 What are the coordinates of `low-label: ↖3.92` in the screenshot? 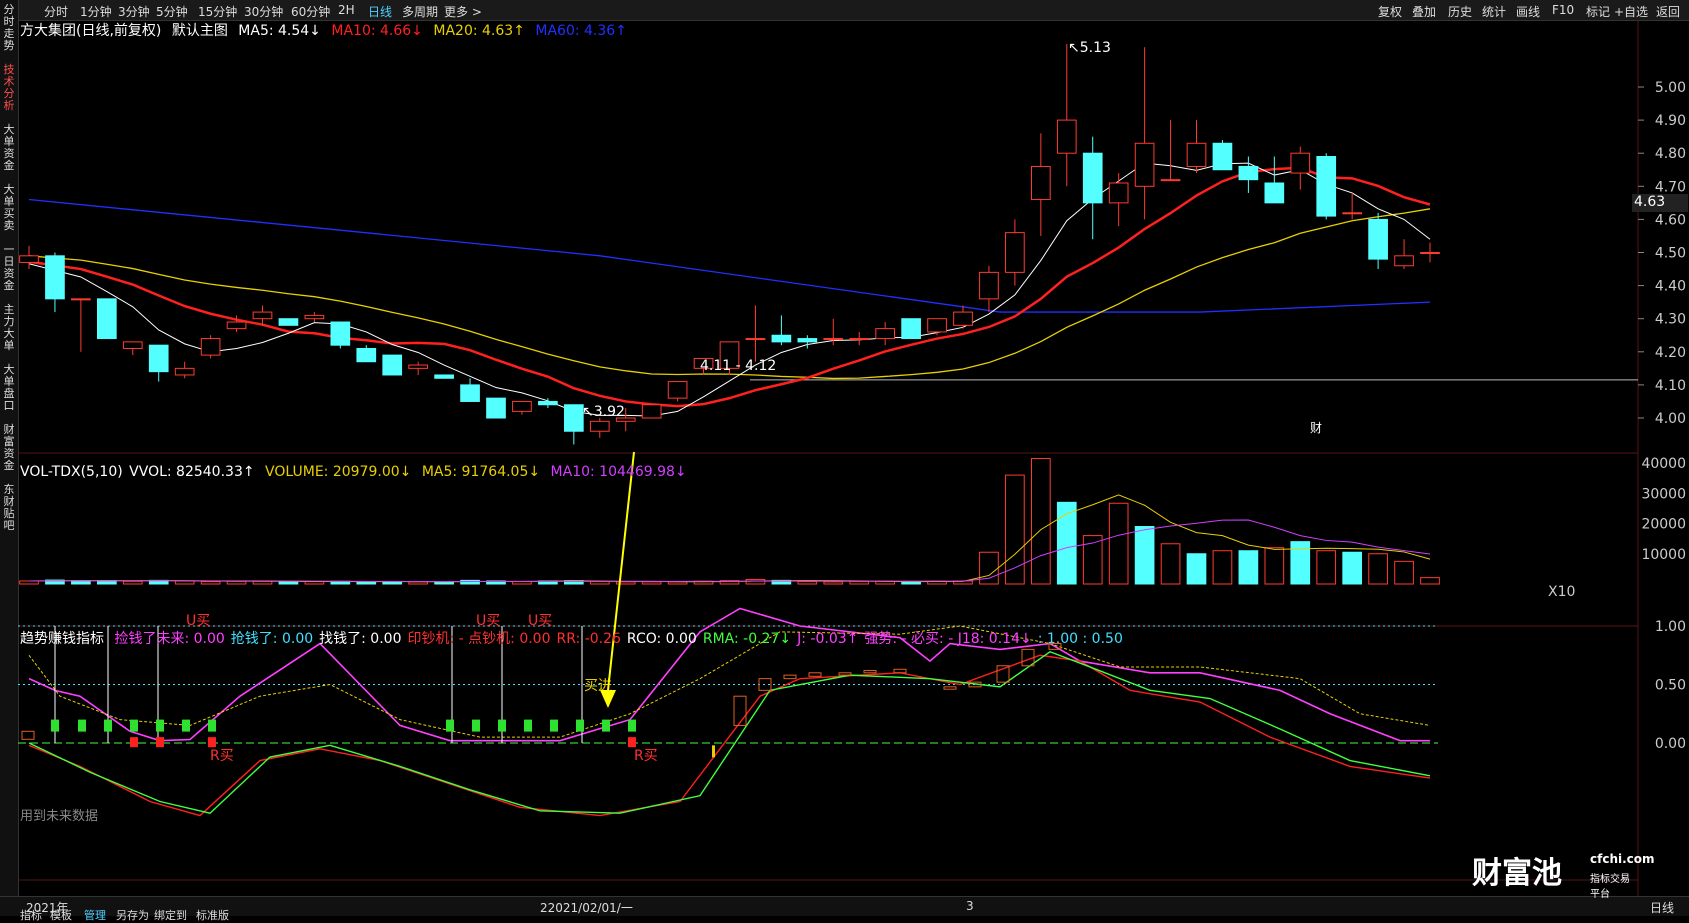 It's located at (603, 412).